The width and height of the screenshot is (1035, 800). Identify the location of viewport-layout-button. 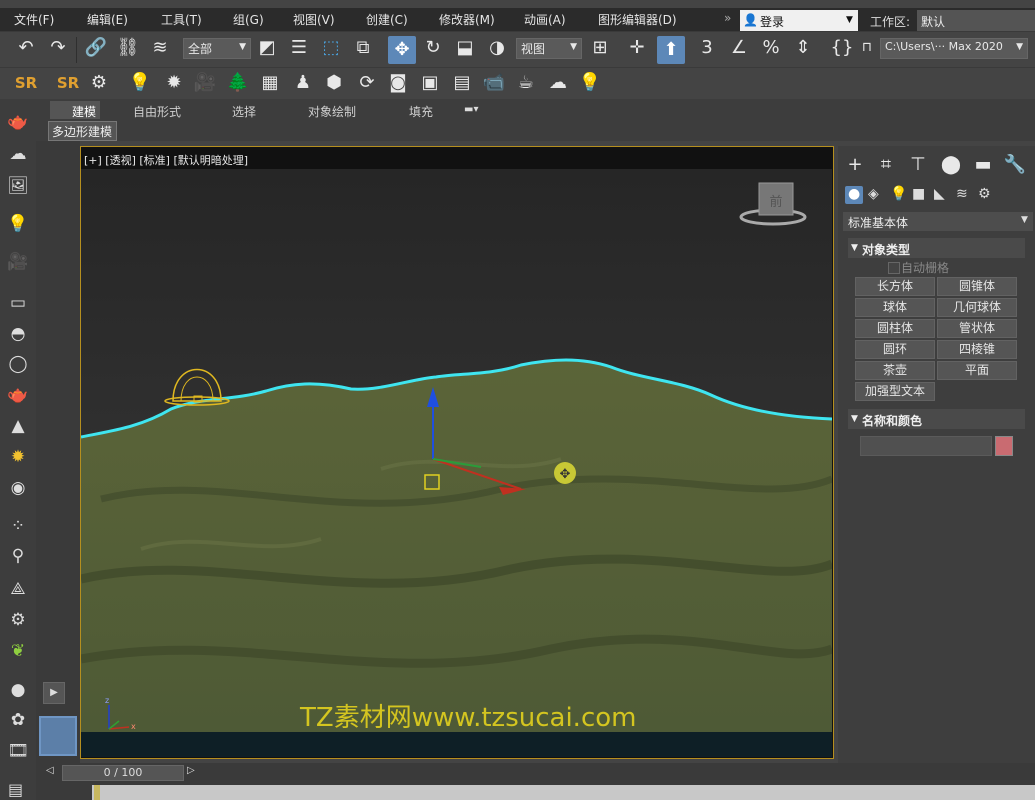
(58, 736).